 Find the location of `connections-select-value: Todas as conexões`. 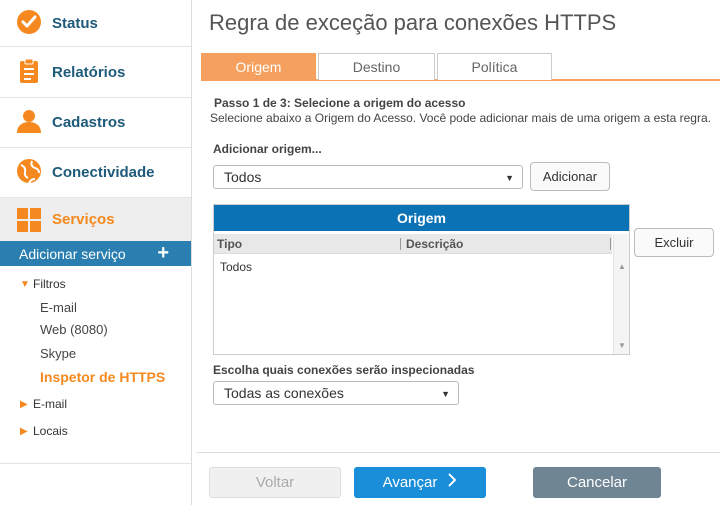

connections-select-value: Todas as conexões is located at coordinates (284, 393).